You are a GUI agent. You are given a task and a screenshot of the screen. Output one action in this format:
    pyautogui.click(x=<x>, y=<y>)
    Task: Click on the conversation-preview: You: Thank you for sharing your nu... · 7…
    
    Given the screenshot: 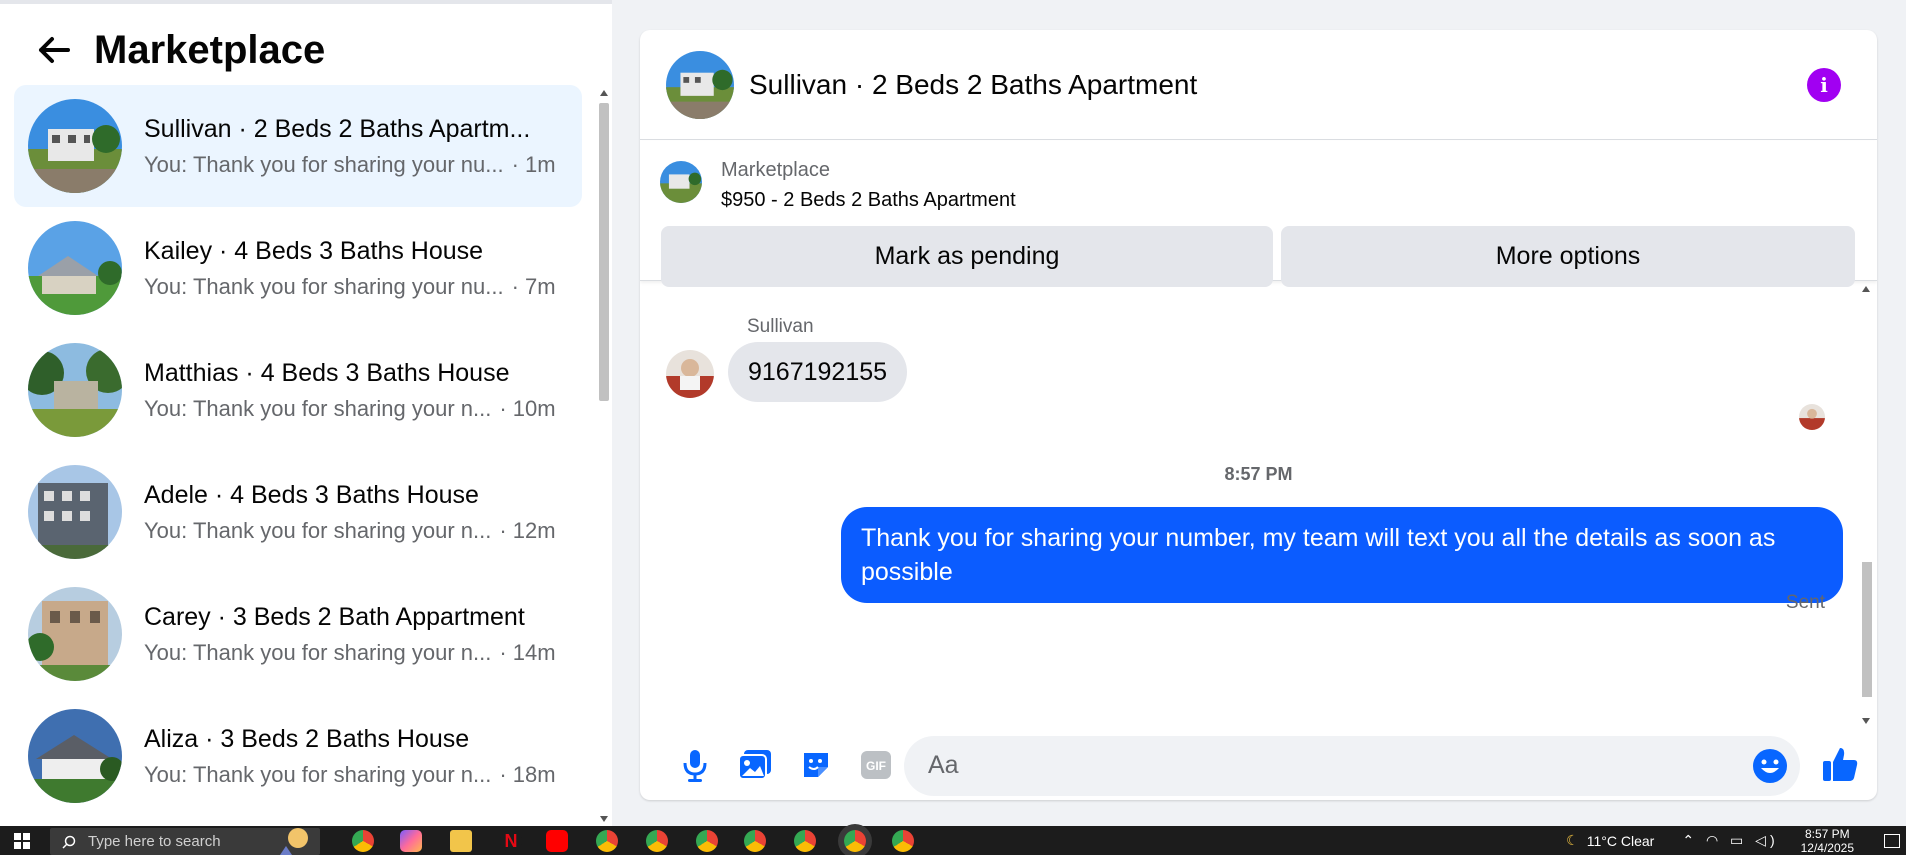 What is the action you would take?
    pyautogui.click(x=350, y=286)
    